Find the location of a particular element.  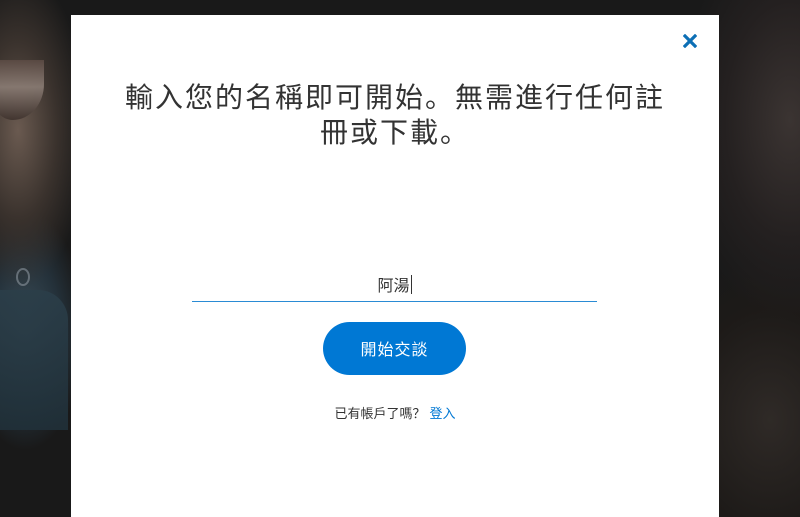

text-caret is located at coordinates (411, 284).